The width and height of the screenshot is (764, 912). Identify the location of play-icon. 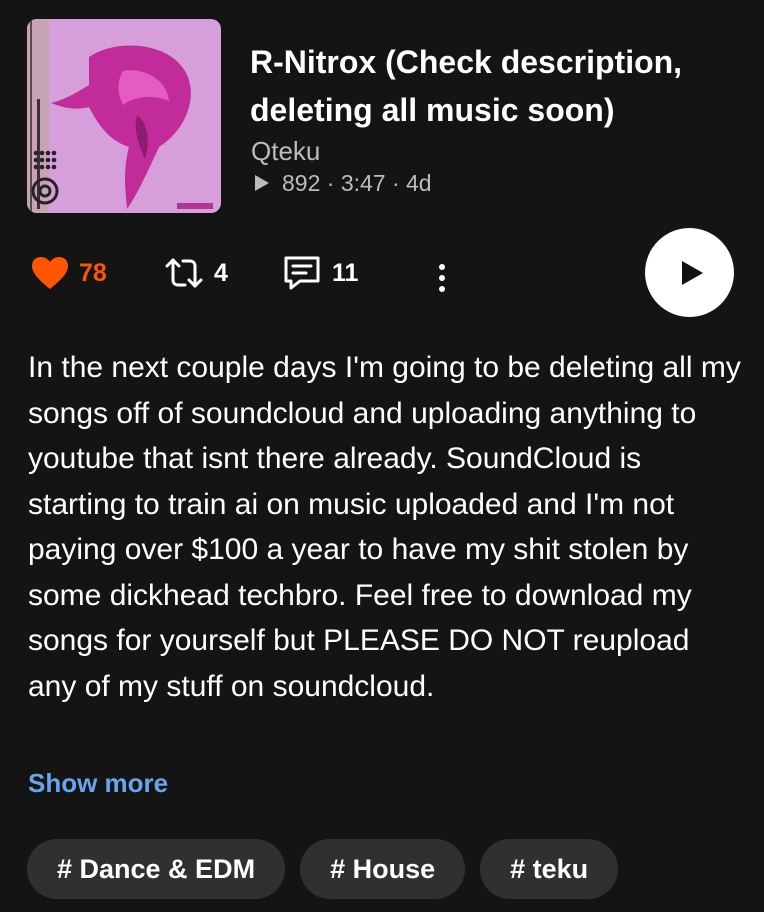
(692, 272).